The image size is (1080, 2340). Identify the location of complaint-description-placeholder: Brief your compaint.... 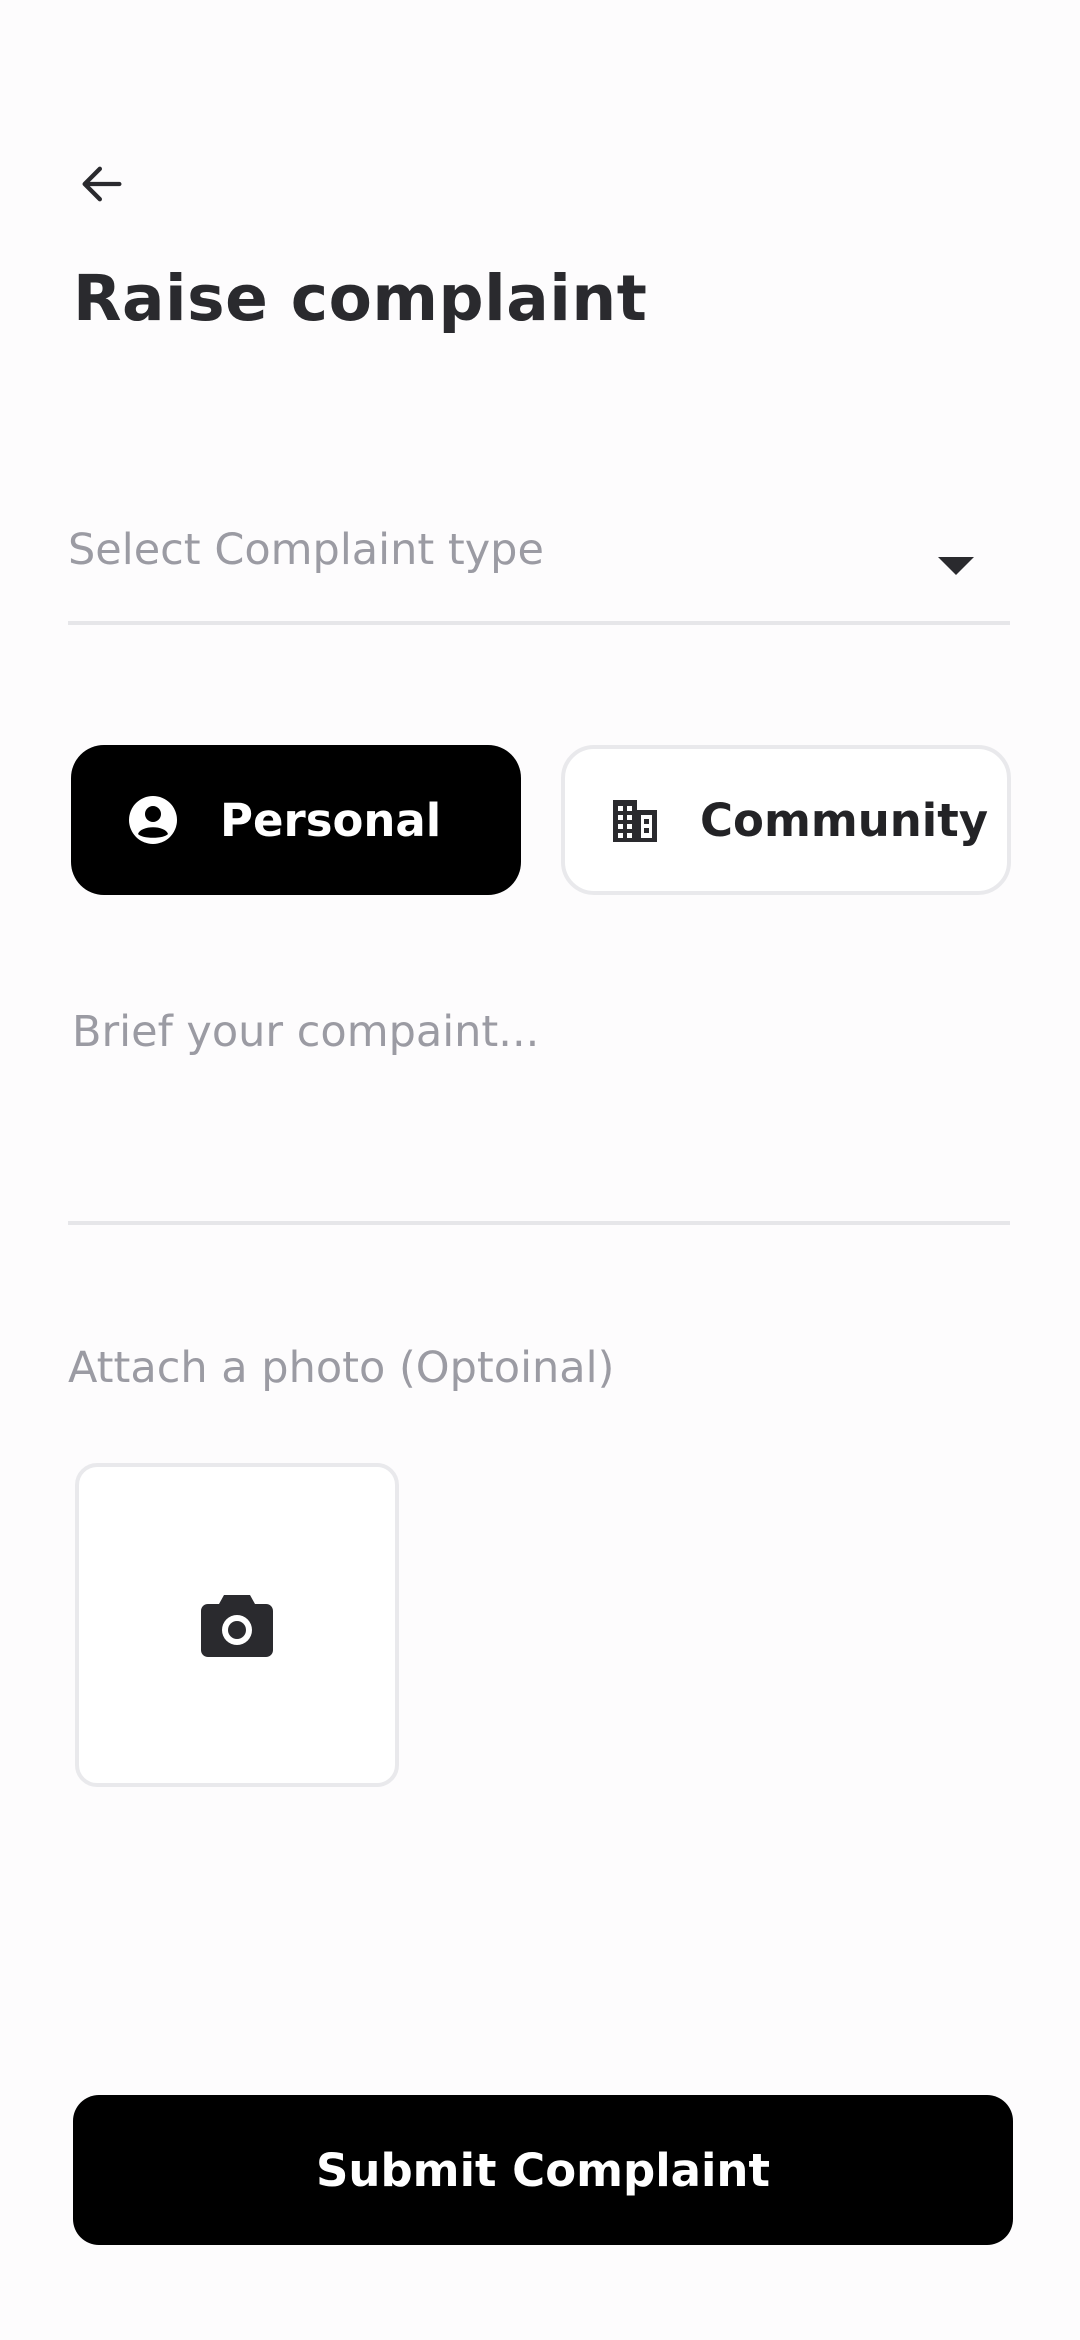
(306, 1032).